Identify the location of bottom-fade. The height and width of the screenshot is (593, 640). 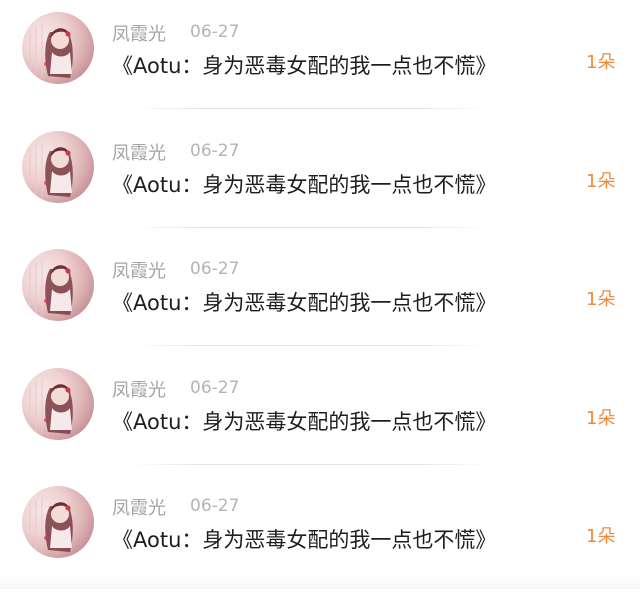
(320, 582).